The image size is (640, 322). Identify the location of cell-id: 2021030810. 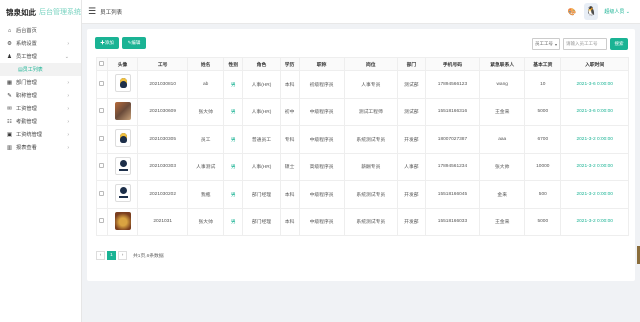
(163, 84).